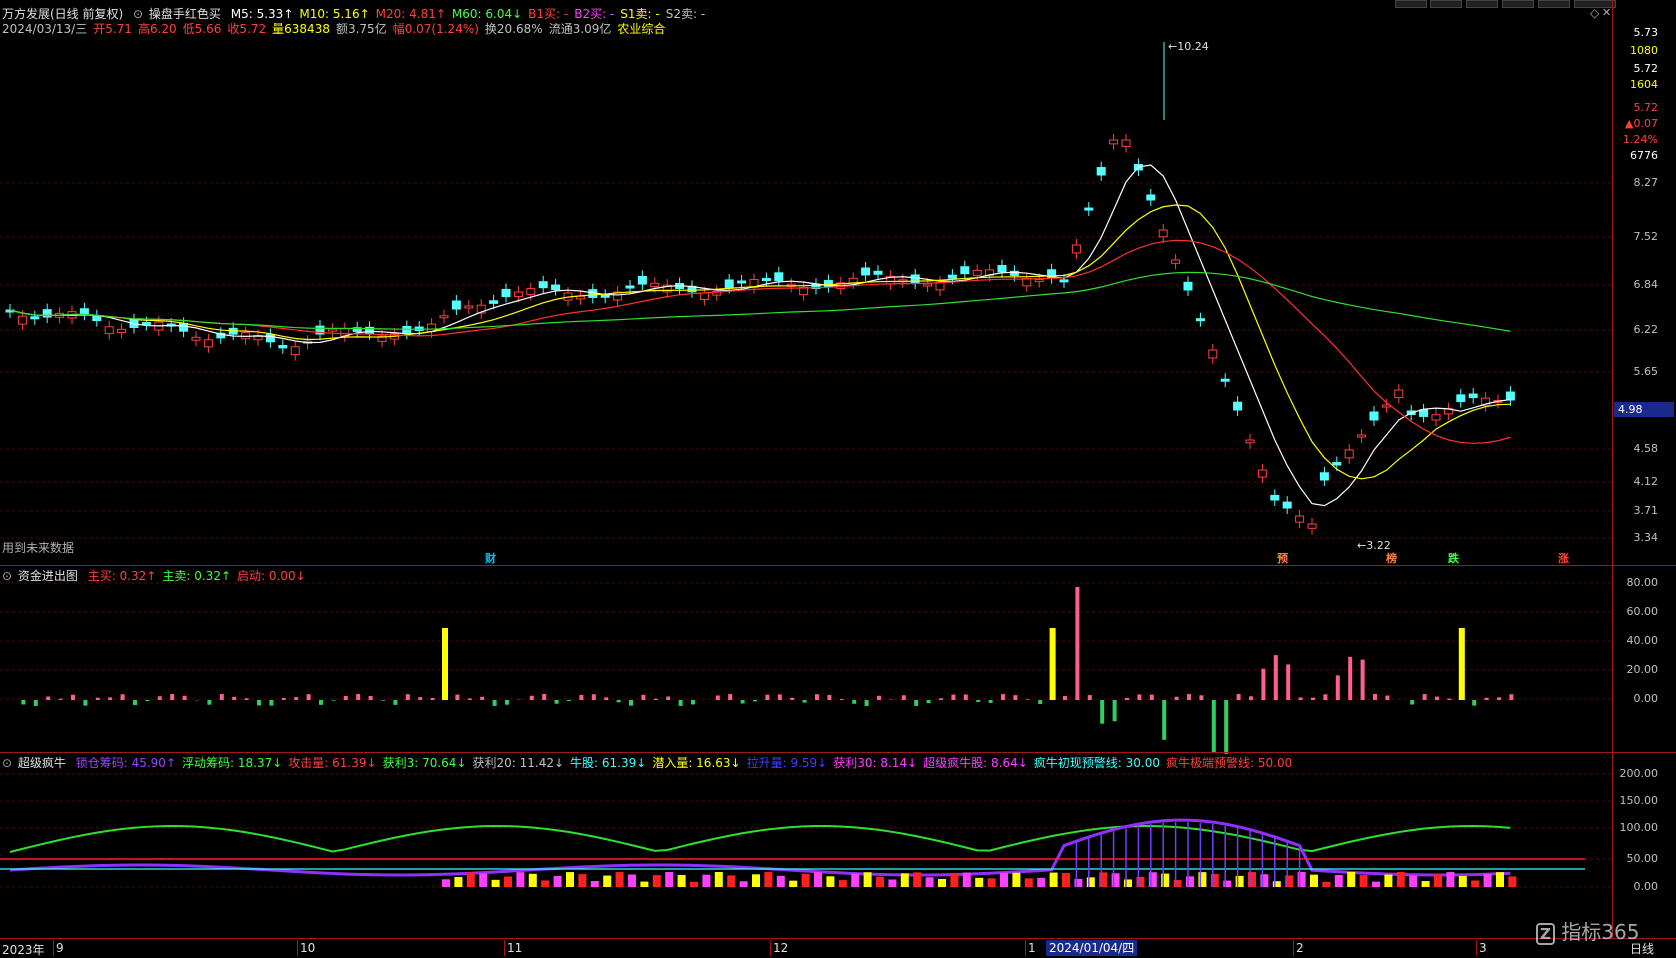 This screenshot has height=958, width=1676. I want to click on axis-label: 0.00, so click(1646, 886).